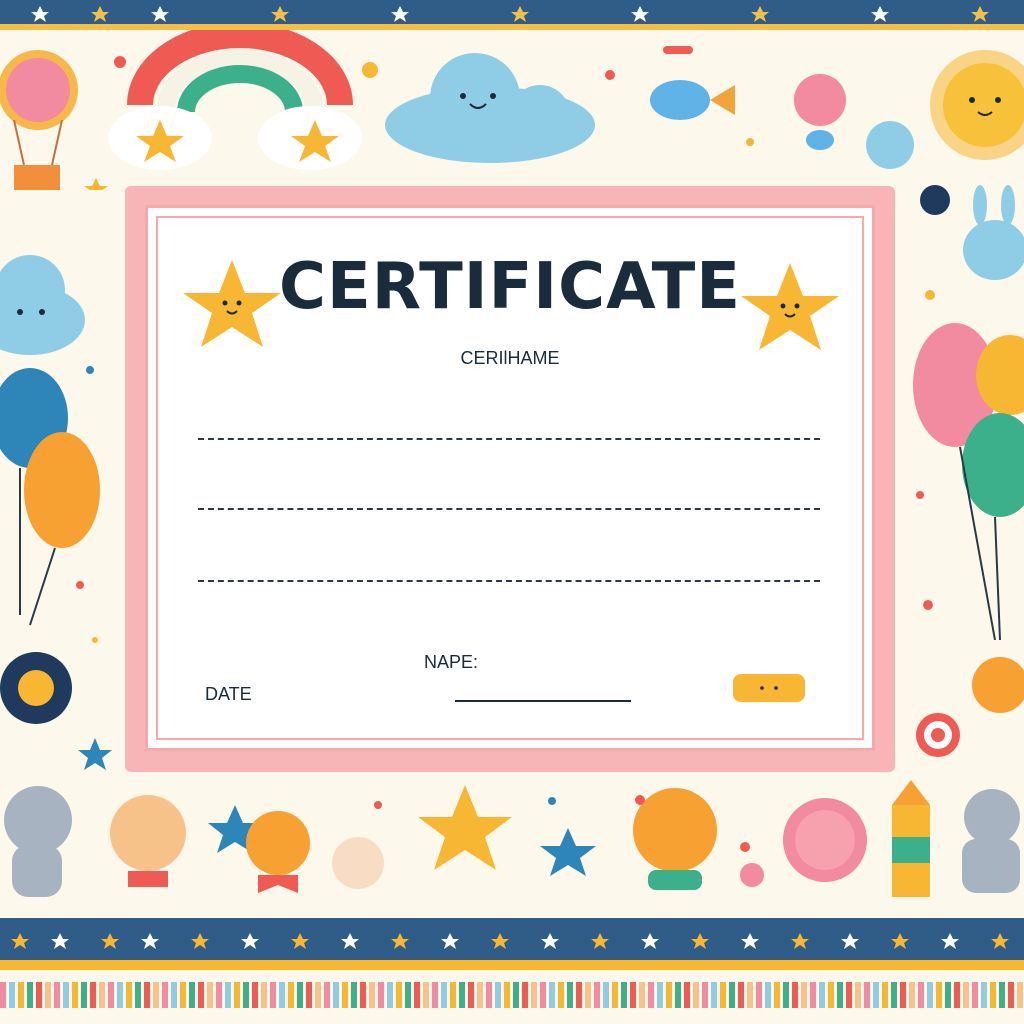 The width and height of the screenshot is (1024, 1024). I want to click on fish-icon, so click(692, 83).